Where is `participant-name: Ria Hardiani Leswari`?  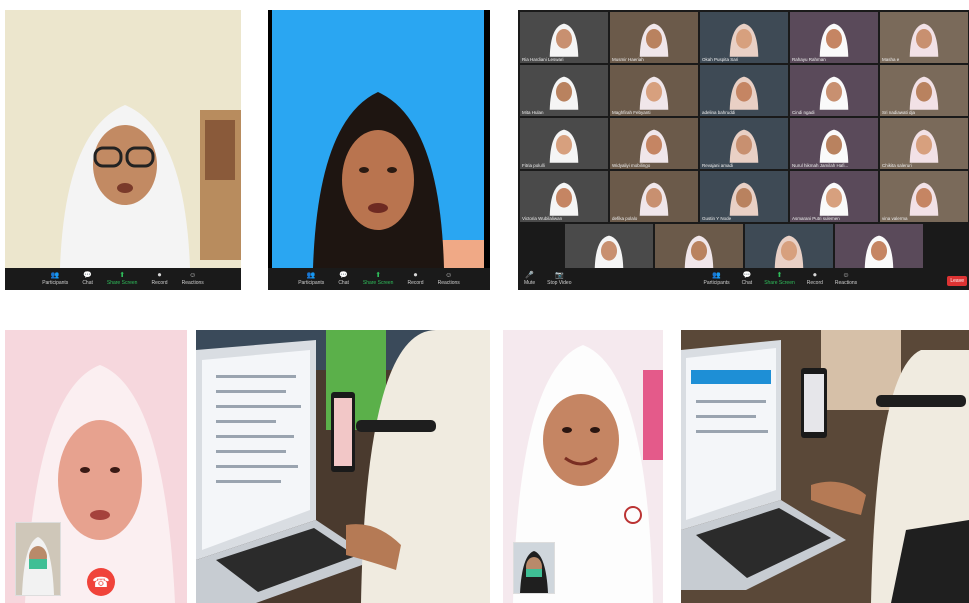 participant-name: Ria Hardiani Leswari is located at coordinates (543, 59).